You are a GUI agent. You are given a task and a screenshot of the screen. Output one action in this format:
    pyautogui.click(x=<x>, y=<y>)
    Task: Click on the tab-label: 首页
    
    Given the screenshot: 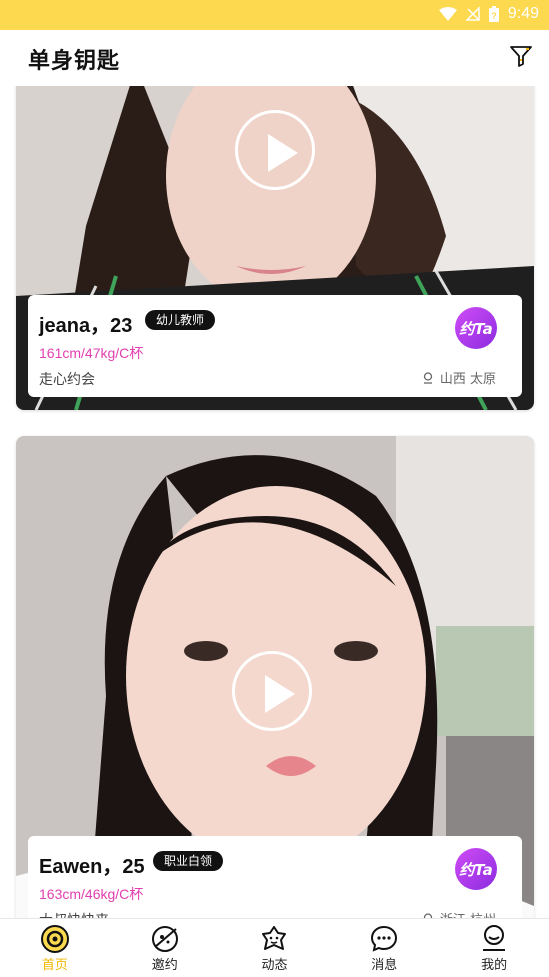 What is the action you would take?
    pyautogui.click(x=54, y=965)
    